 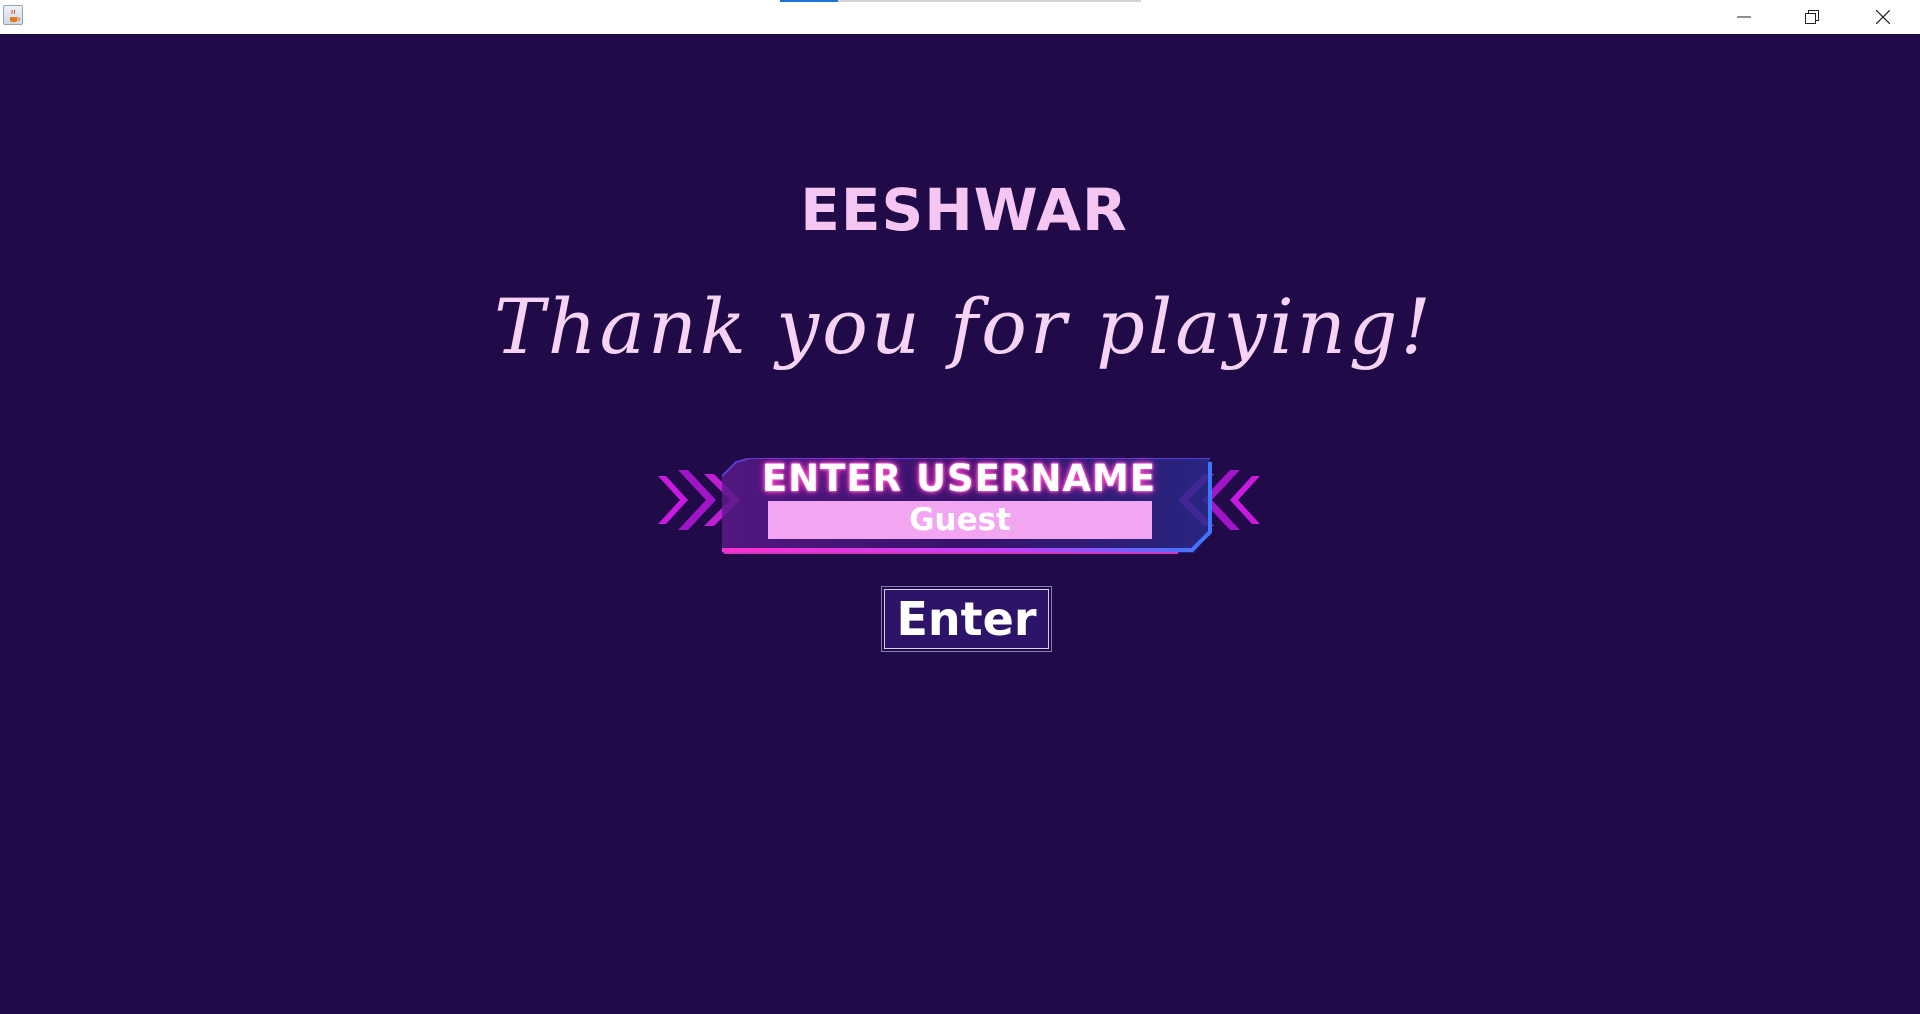 What do you see at coordinates (959, 478) in the screenshot?
I see `enter-username-label: ENTER USERNAME` at bounding box center [959, 478].